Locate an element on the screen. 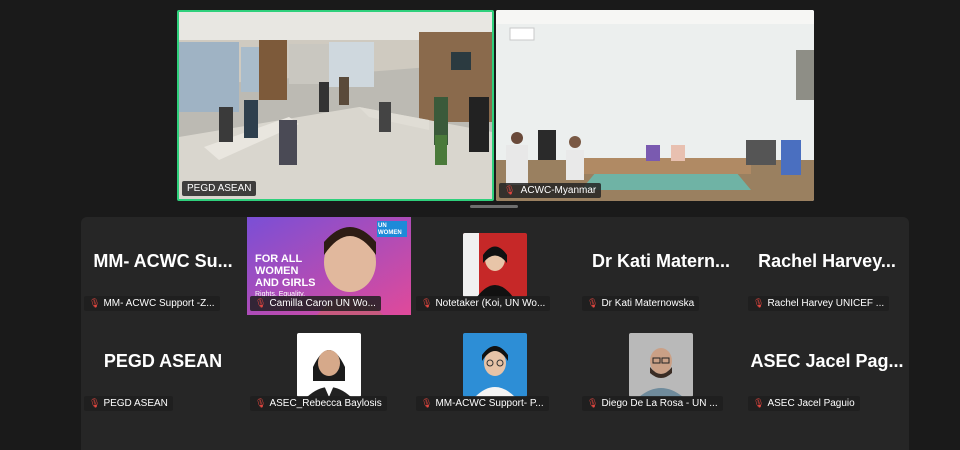 This screenshot has height=450, width=960. notetaker-photo is located at coordinates (495, 265).